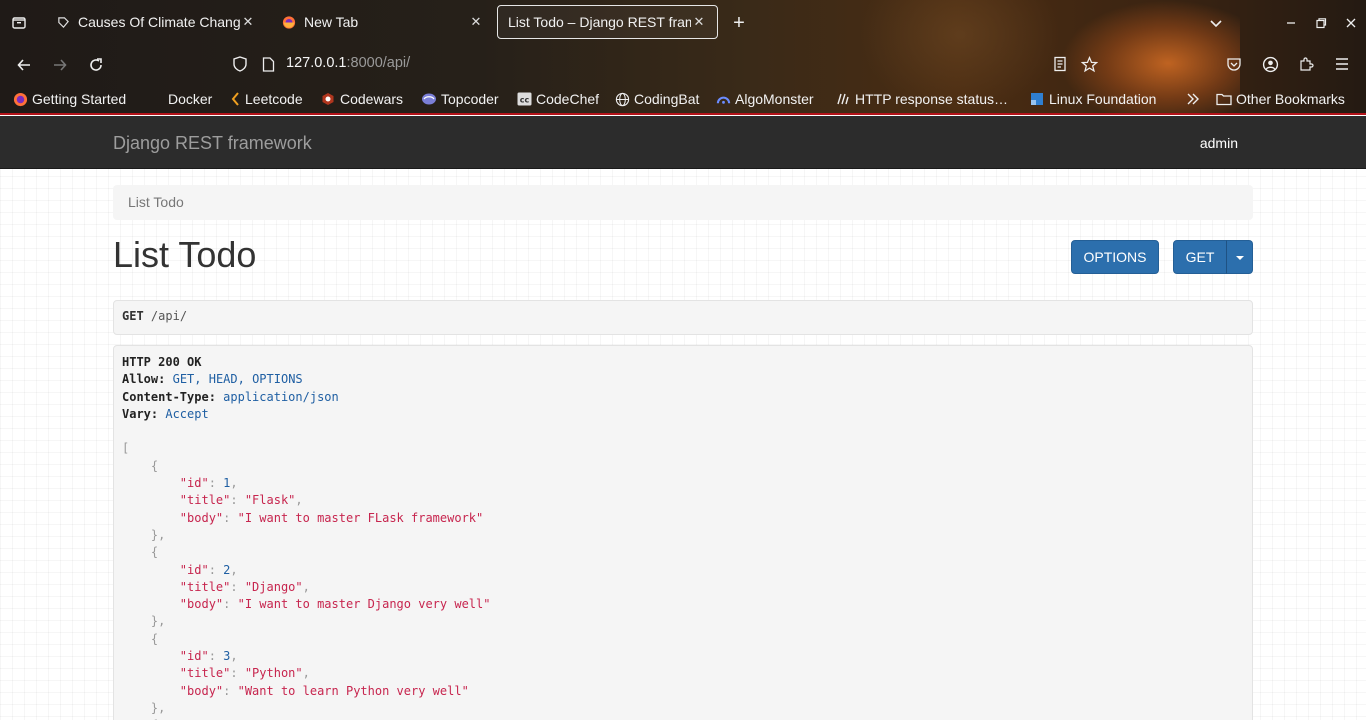  What do you see at coordinates (270, 500) in the screenshot?
I see `todo-title: "Flask"` at bounding box center [270, 500].